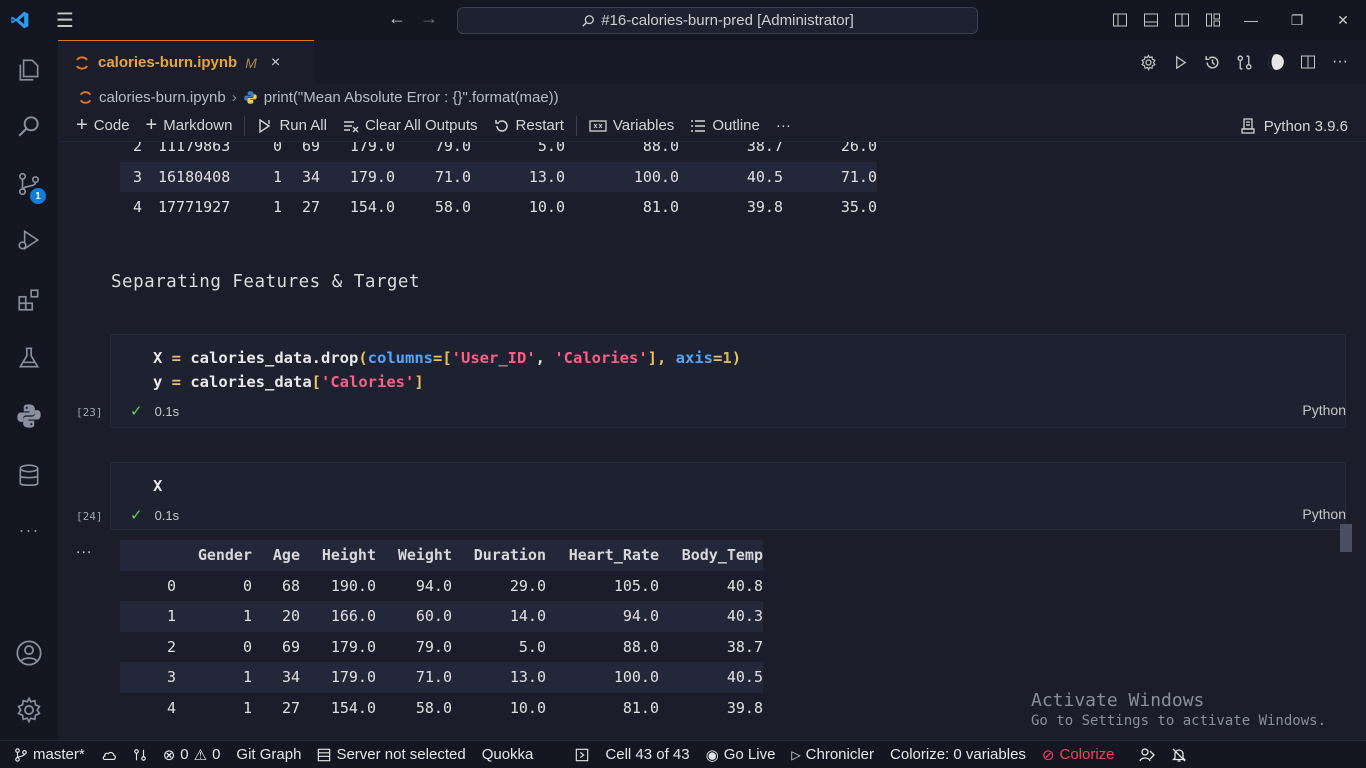  I want to click on go-live-button: ◉ Go Live, so click(741, 754).